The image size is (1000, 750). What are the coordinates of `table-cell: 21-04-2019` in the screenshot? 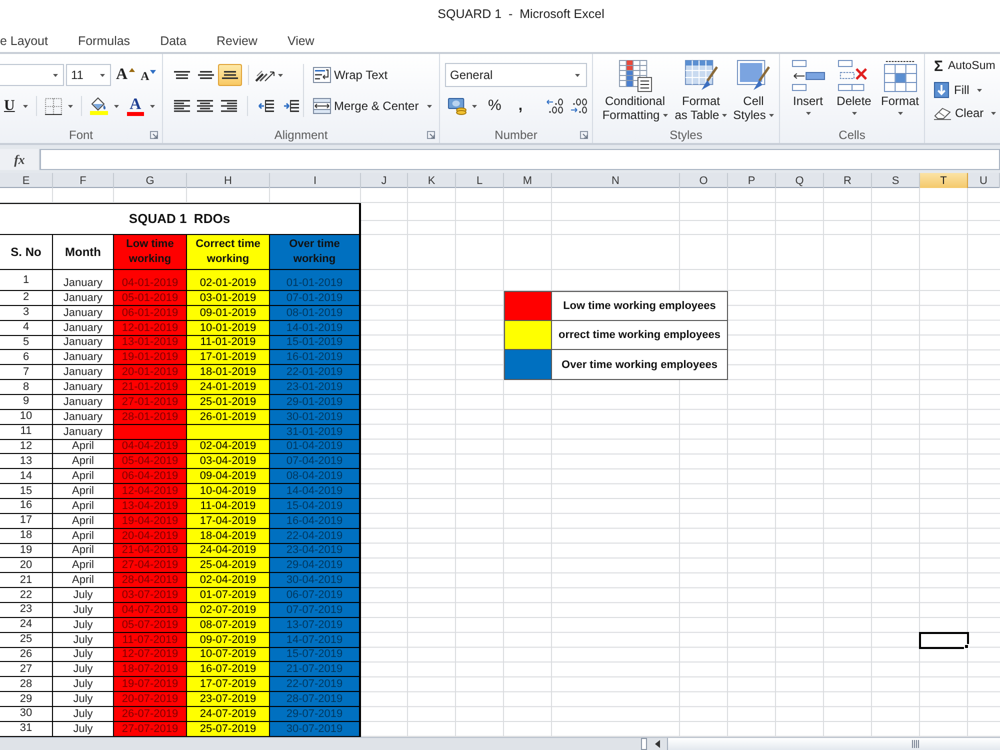 It's located at (150, 551).